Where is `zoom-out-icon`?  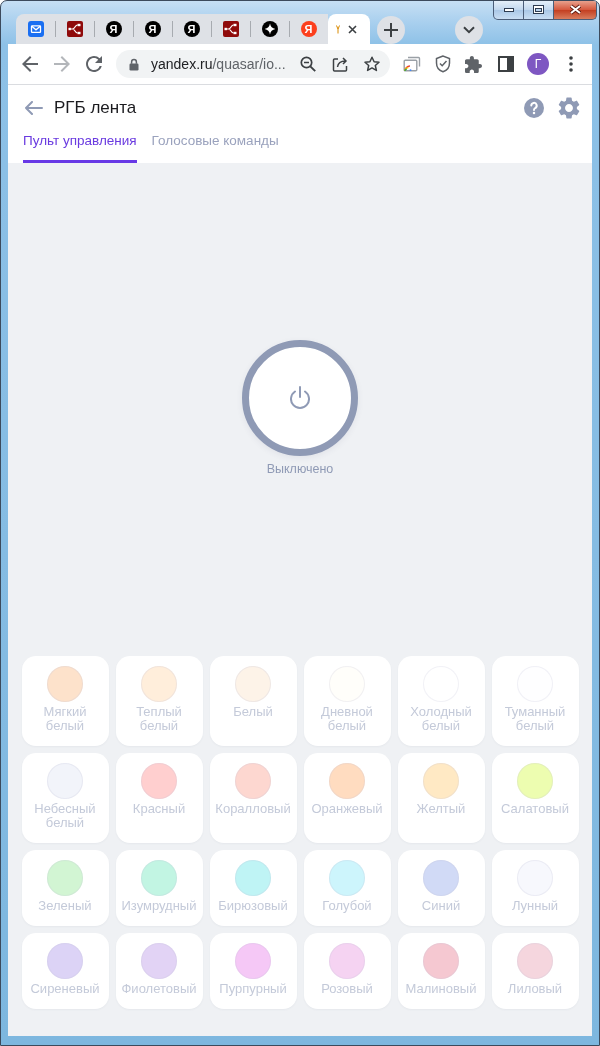 zoom-out-icon is located at coordinates (308, 64).